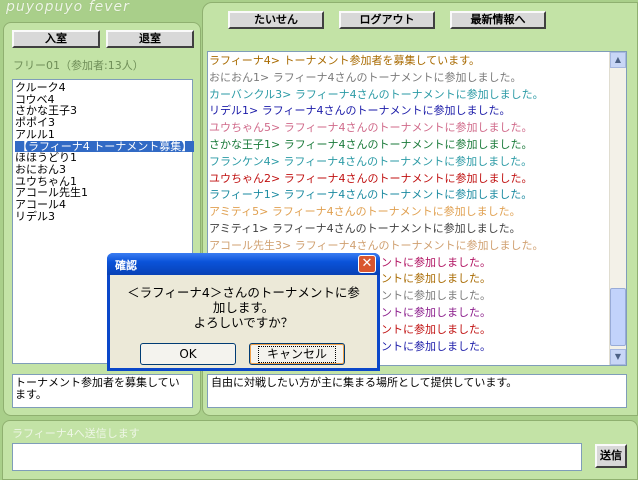 This screenshot has width=638, height=480. What do you see at coordinates (618, 357) in the screenshot?
I see `scroll-down-icon: ▼` at bounding box center [618, 357].